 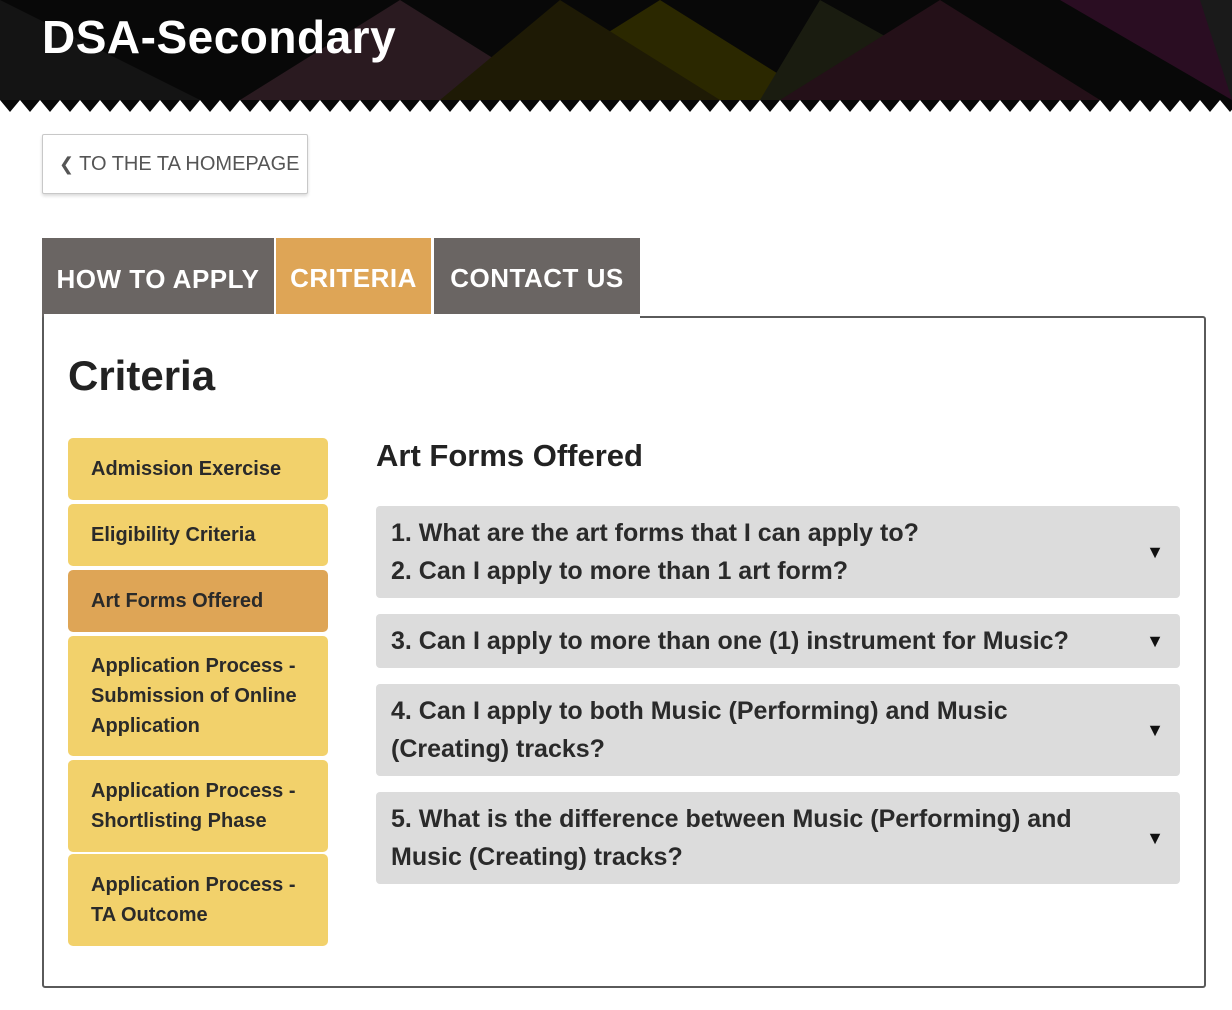 I want to click on tab-label: CRITERIA, so click(x=353, y=277).